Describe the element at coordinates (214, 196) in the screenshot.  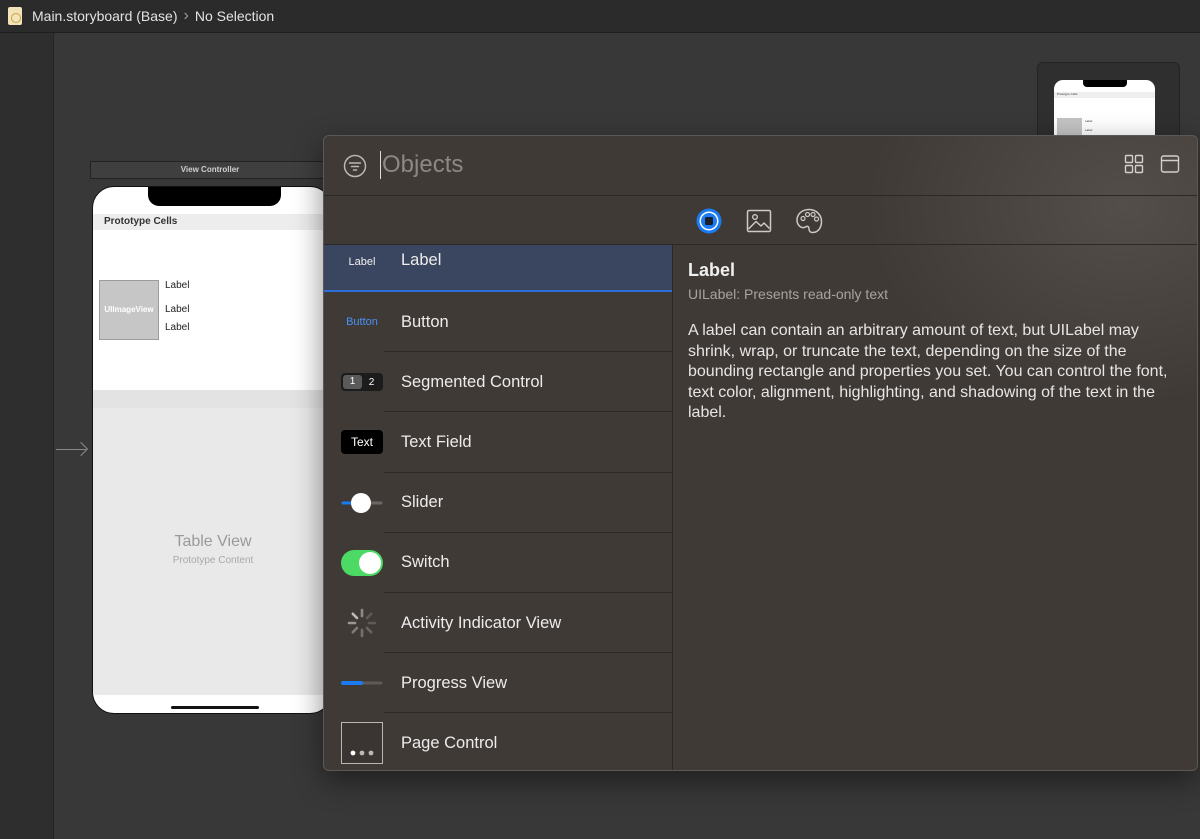
I see `notch` at that location.